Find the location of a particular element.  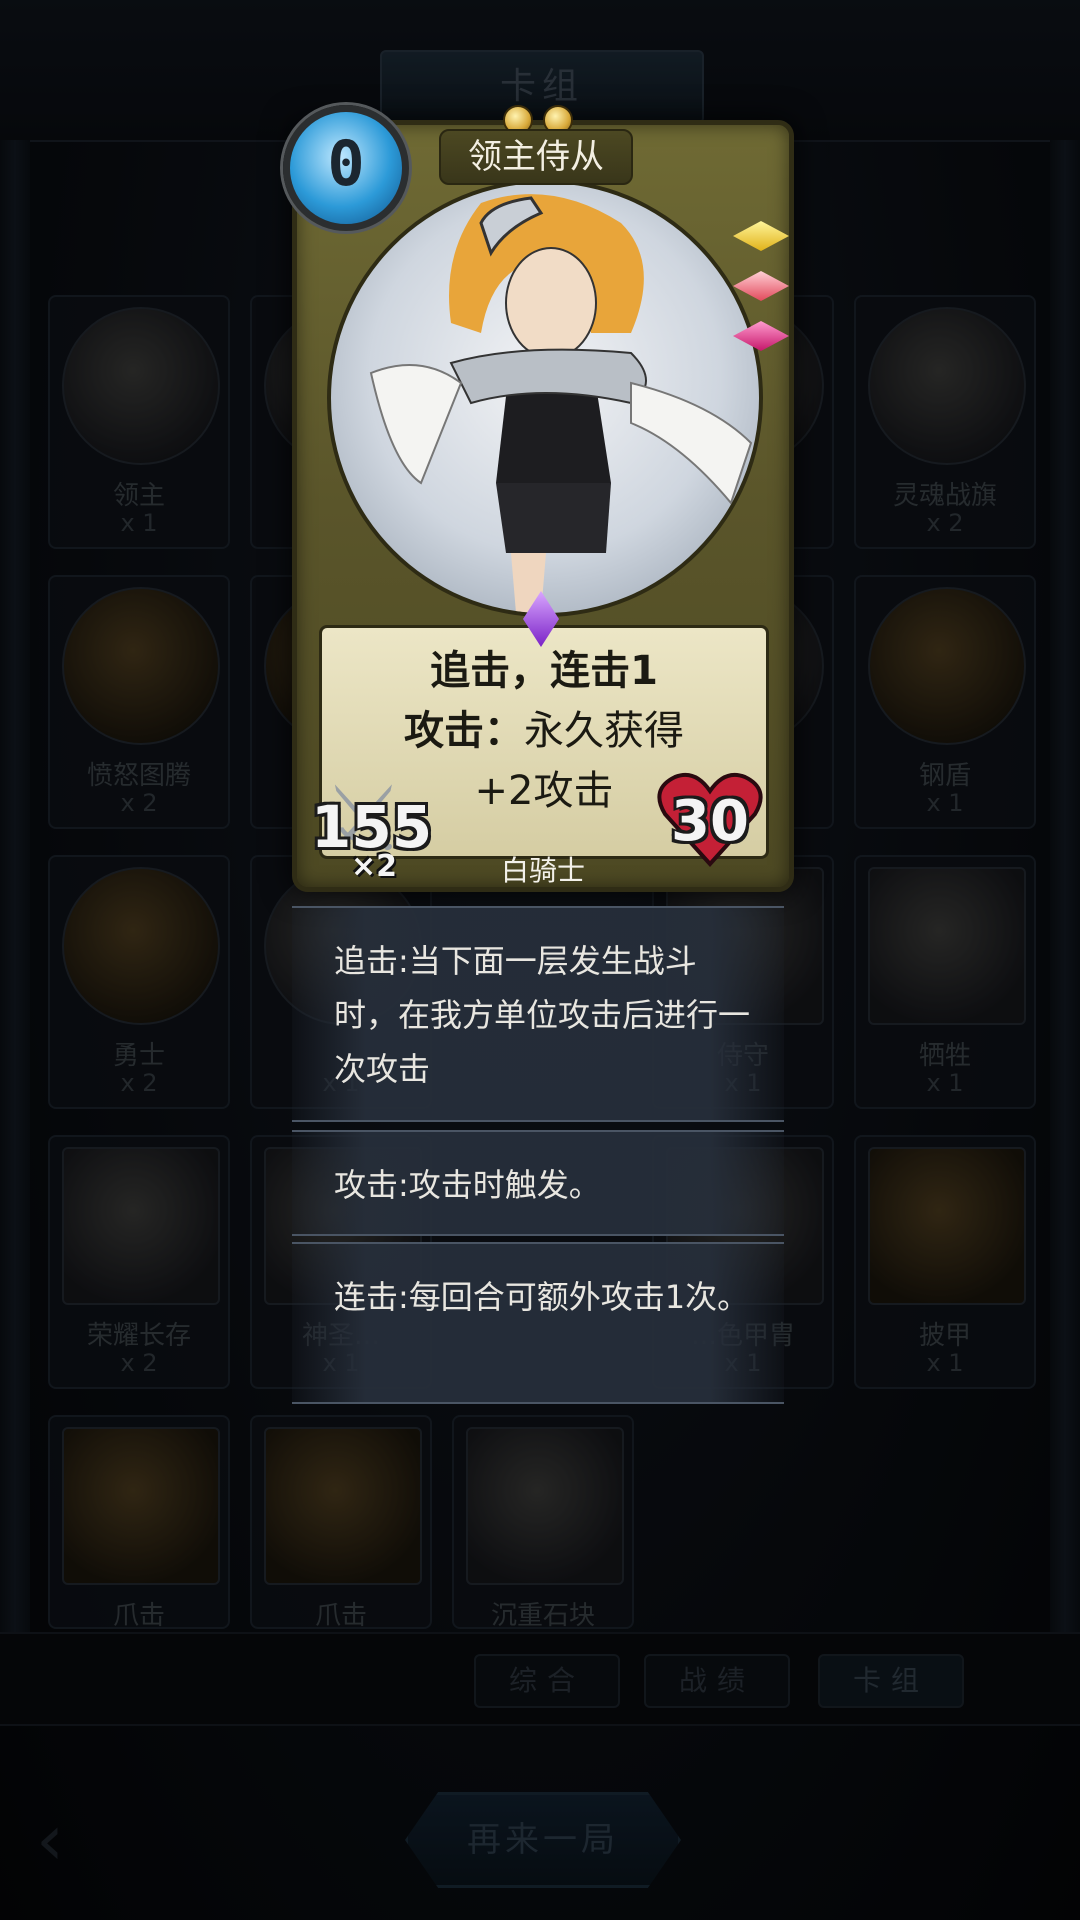

keyword-description: 连击:每回合可额外攻击1次。 is located at coordinates (542, 1297).